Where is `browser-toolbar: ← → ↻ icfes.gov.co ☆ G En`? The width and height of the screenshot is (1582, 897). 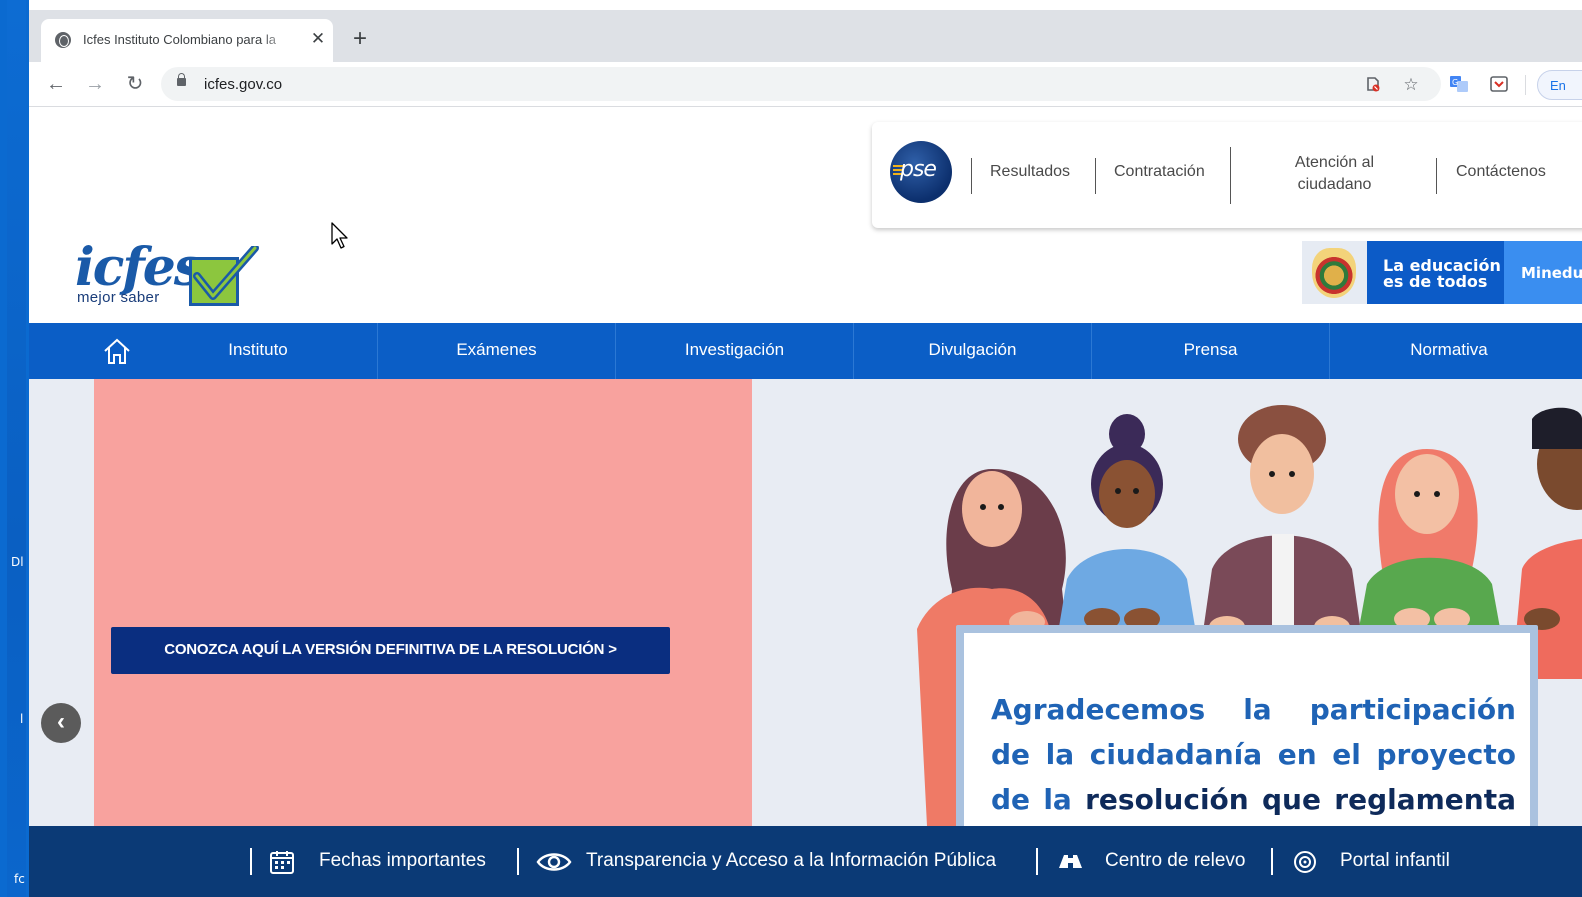
browser-toolbar: ← → ↻ icfes.gov.co ☆ G En is located at coordinates (805, 84).